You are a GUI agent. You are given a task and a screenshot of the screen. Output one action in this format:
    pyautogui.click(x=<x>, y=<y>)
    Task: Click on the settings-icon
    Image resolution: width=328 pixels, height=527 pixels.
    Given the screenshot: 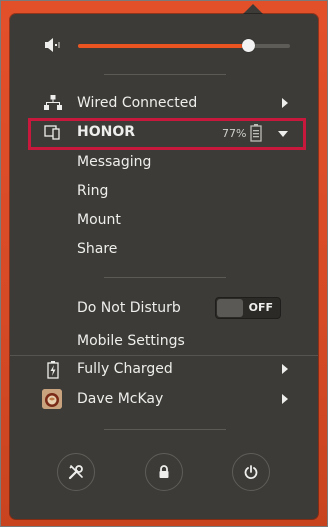 What is the action you would take?
    pyautogui.click(x=75, y=472)
    